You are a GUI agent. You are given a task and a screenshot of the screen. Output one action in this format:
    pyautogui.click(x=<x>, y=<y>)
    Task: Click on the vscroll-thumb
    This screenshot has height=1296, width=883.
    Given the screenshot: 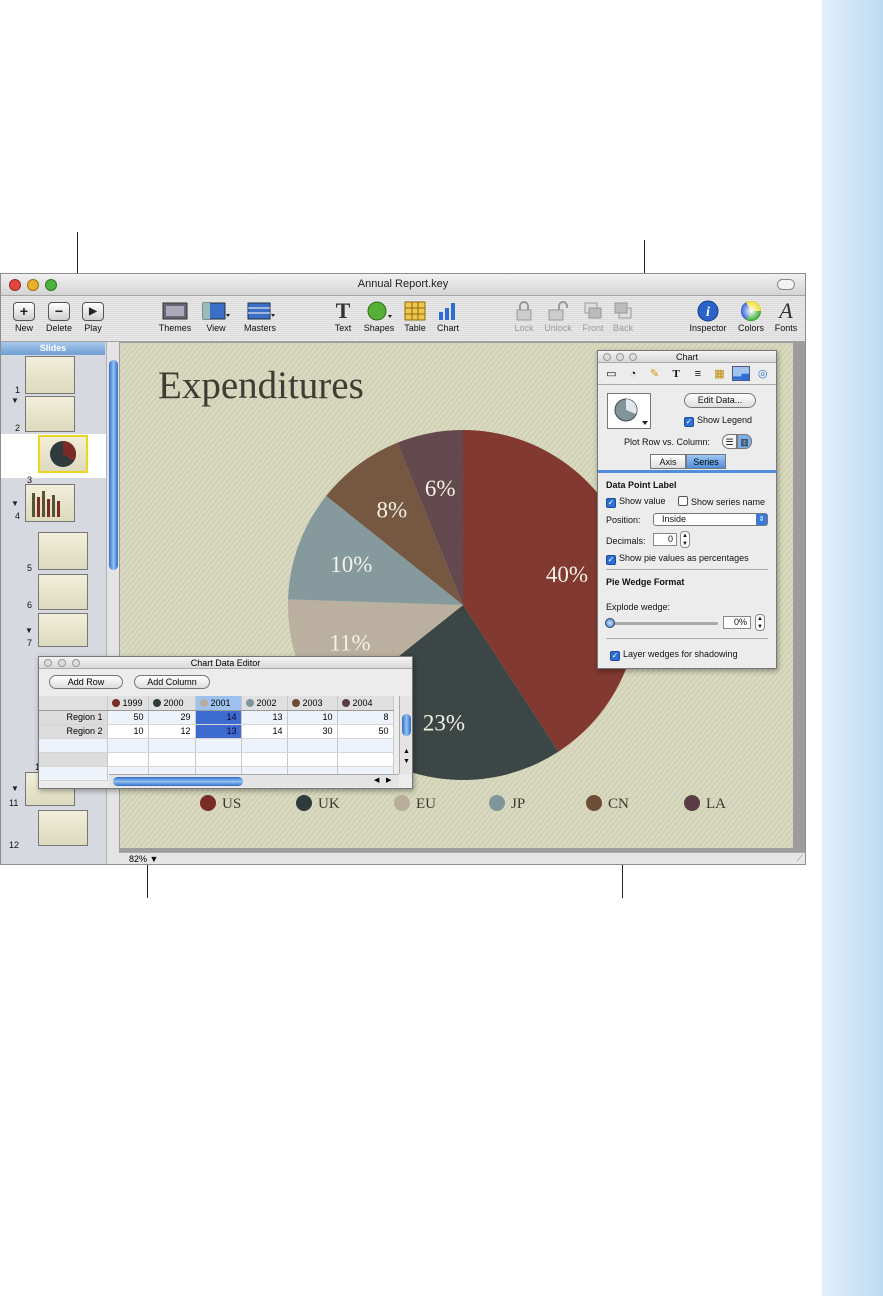 What is the action you would take?
    pyautogui.click(x=406, y=725)
    